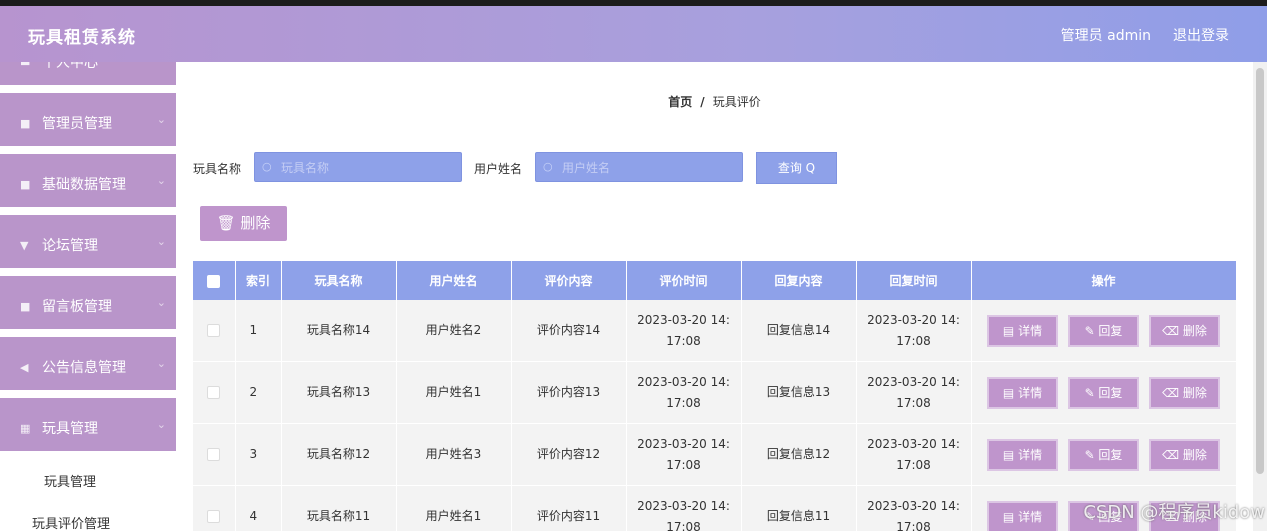  Describe the element at coordinates (25, 306) in the screenshot. I see `message-icon: ■` at that location.